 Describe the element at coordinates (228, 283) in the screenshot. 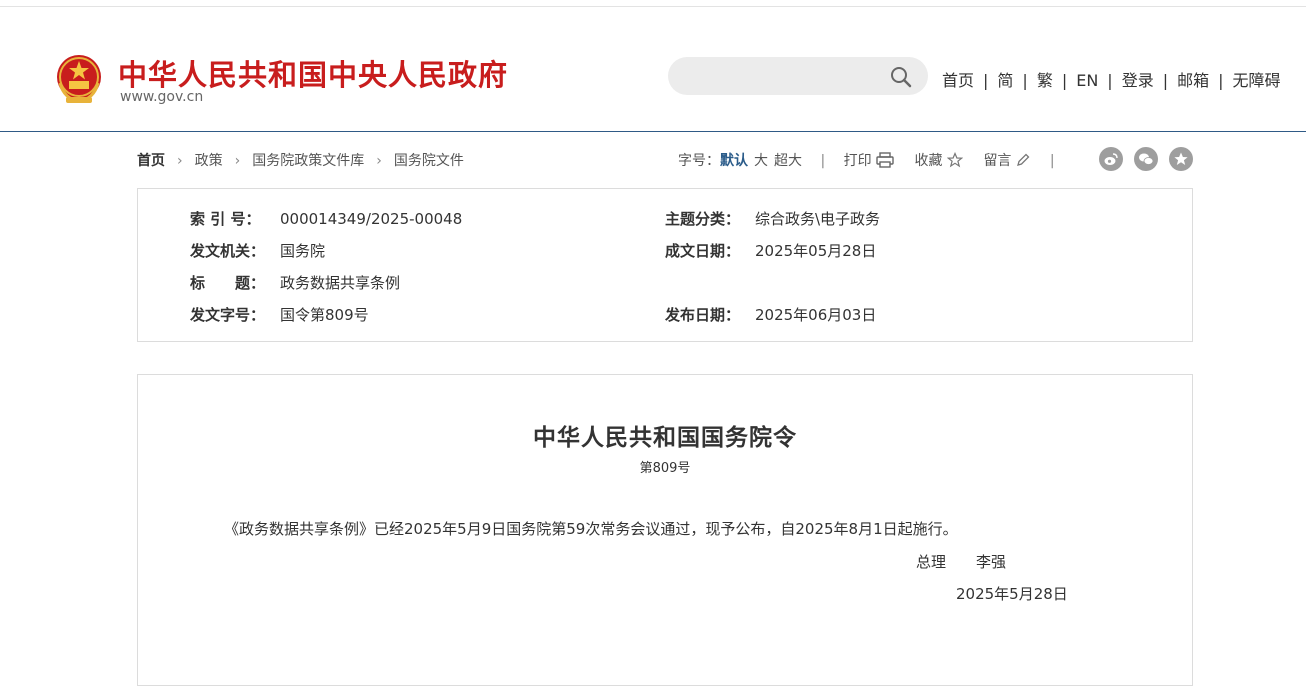

I see `title-label: 标 题：` at that location.